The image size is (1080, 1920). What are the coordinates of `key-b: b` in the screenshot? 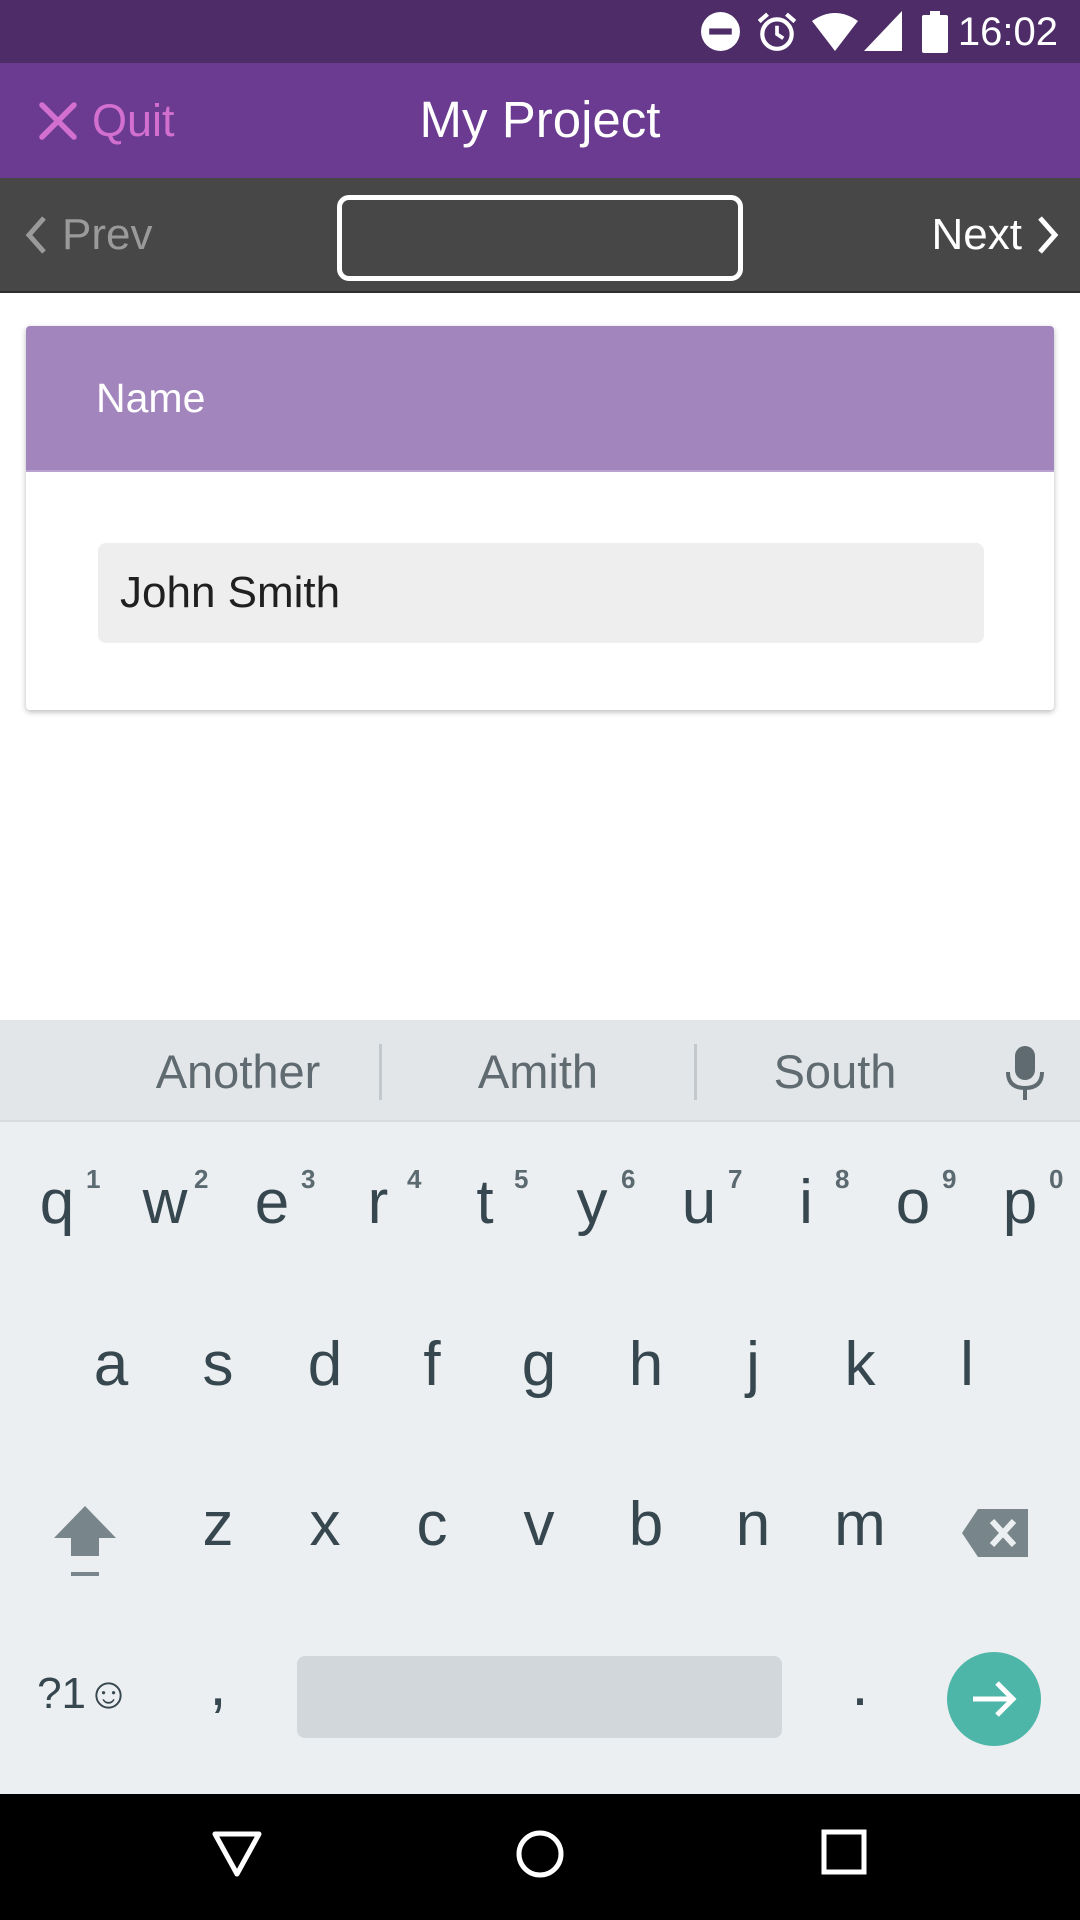 It's located at (646, 1525).